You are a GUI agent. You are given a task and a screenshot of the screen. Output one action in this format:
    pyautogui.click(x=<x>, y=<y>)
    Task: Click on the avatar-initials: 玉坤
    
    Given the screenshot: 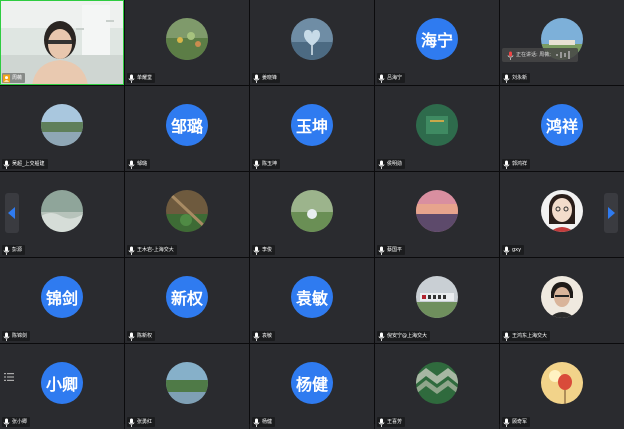 What is the action you would take?
    pyautogui.click(x=312, y=124)
    